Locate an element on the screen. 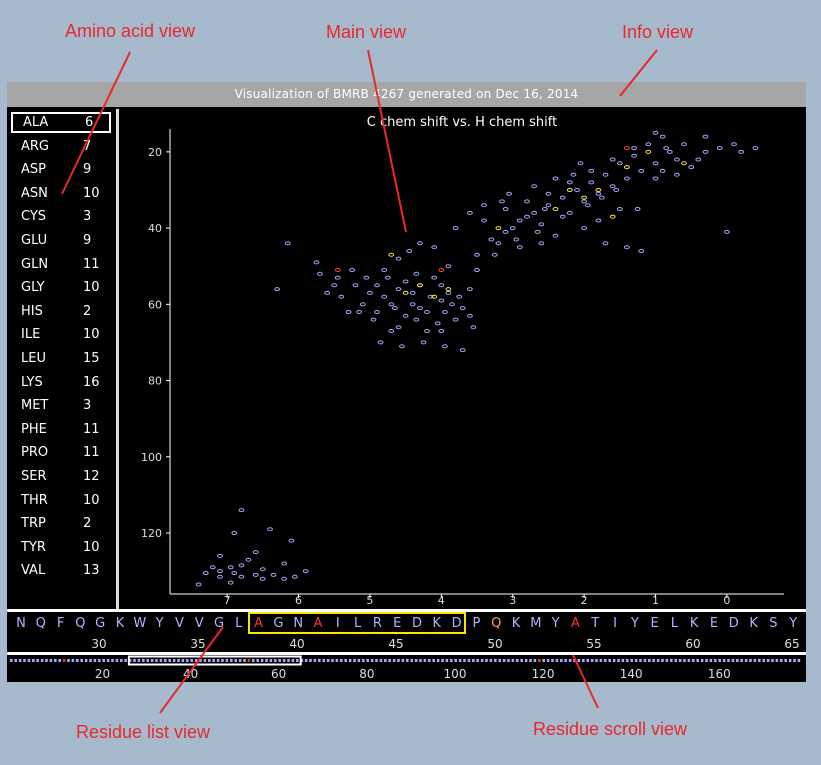 Image resolution: width=821 pixels, height=765 pixels. residue-letter: I is located at coordinates (338, 624).